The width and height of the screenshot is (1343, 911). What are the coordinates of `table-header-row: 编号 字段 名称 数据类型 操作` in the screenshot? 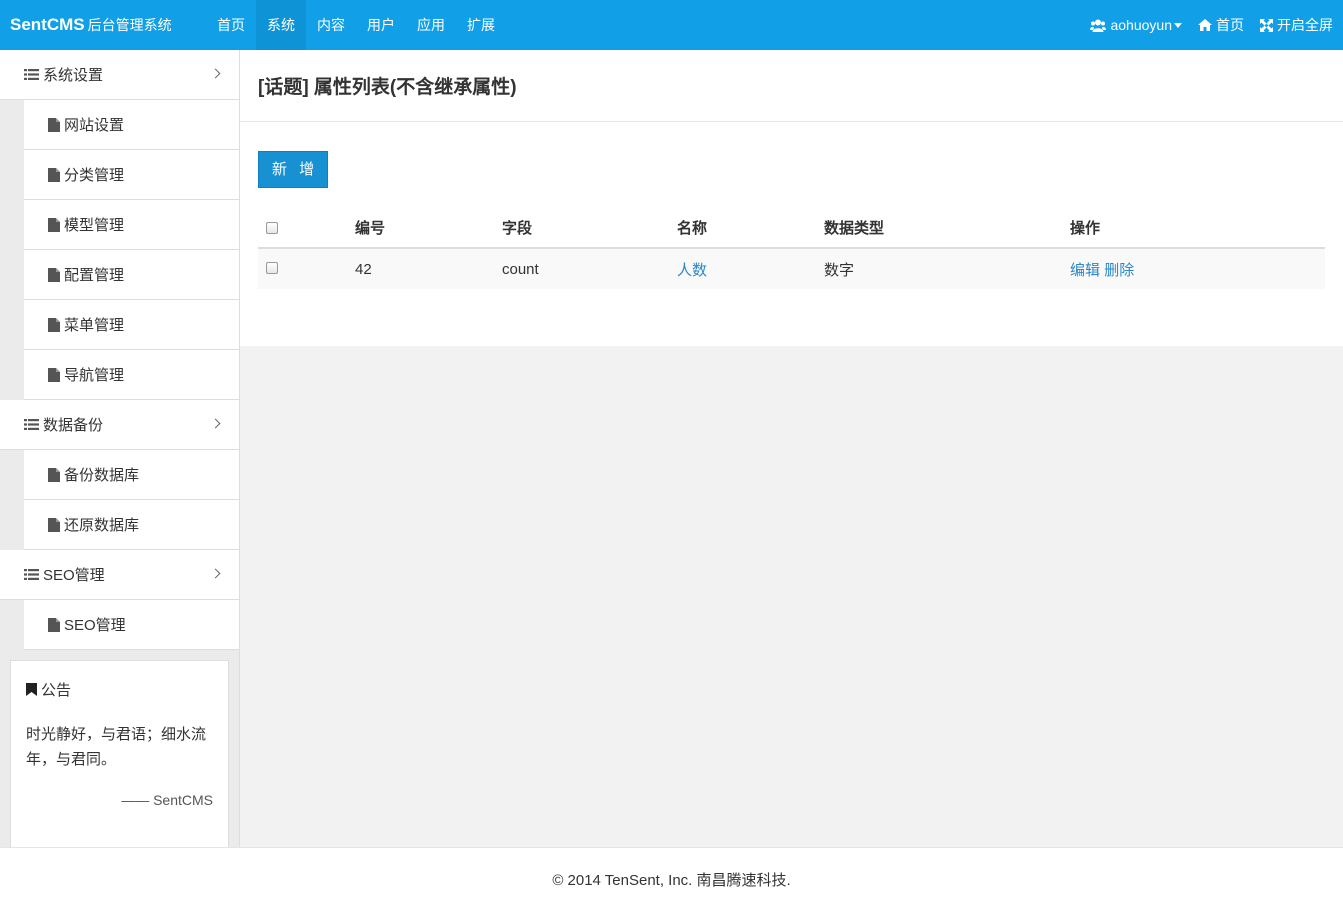 It's located at (791, 229).